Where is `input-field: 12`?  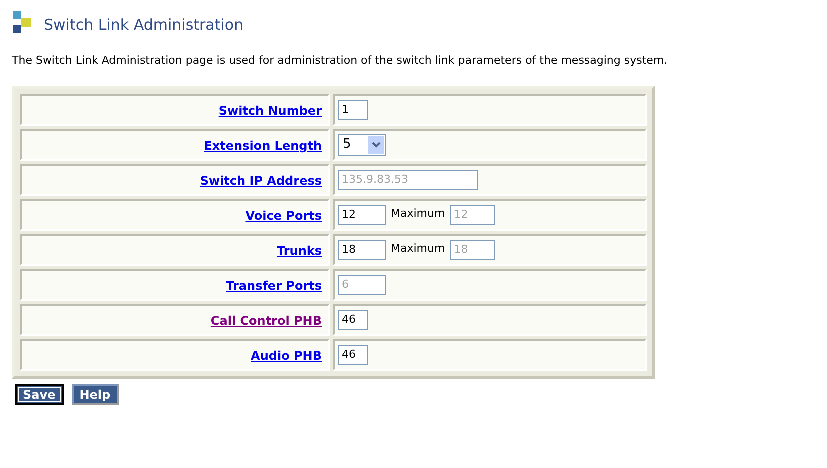 input-field: 12 is located at coordinates (362, 214).